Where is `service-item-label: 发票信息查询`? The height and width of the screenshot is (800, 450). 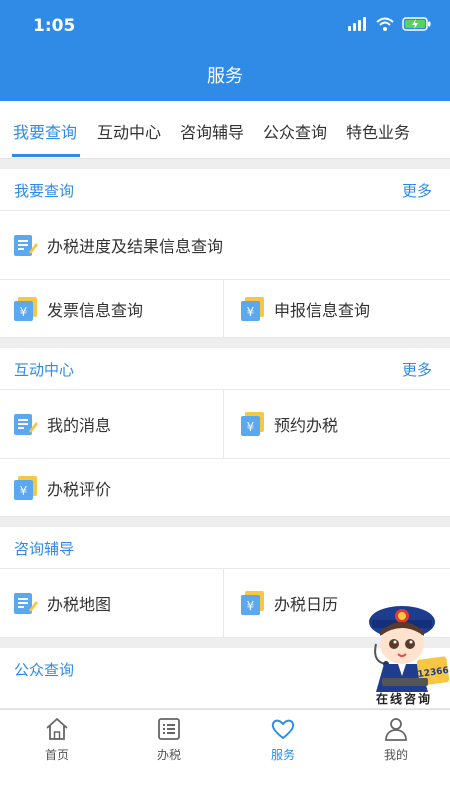
service-item-label: 发票信息查询 is located at coordinates (95, 310).